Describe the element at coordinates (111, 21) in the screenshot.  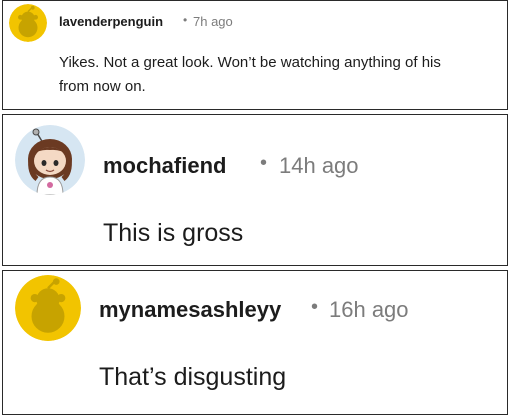
I see `comment-username: lavenderpenguin` at that location.